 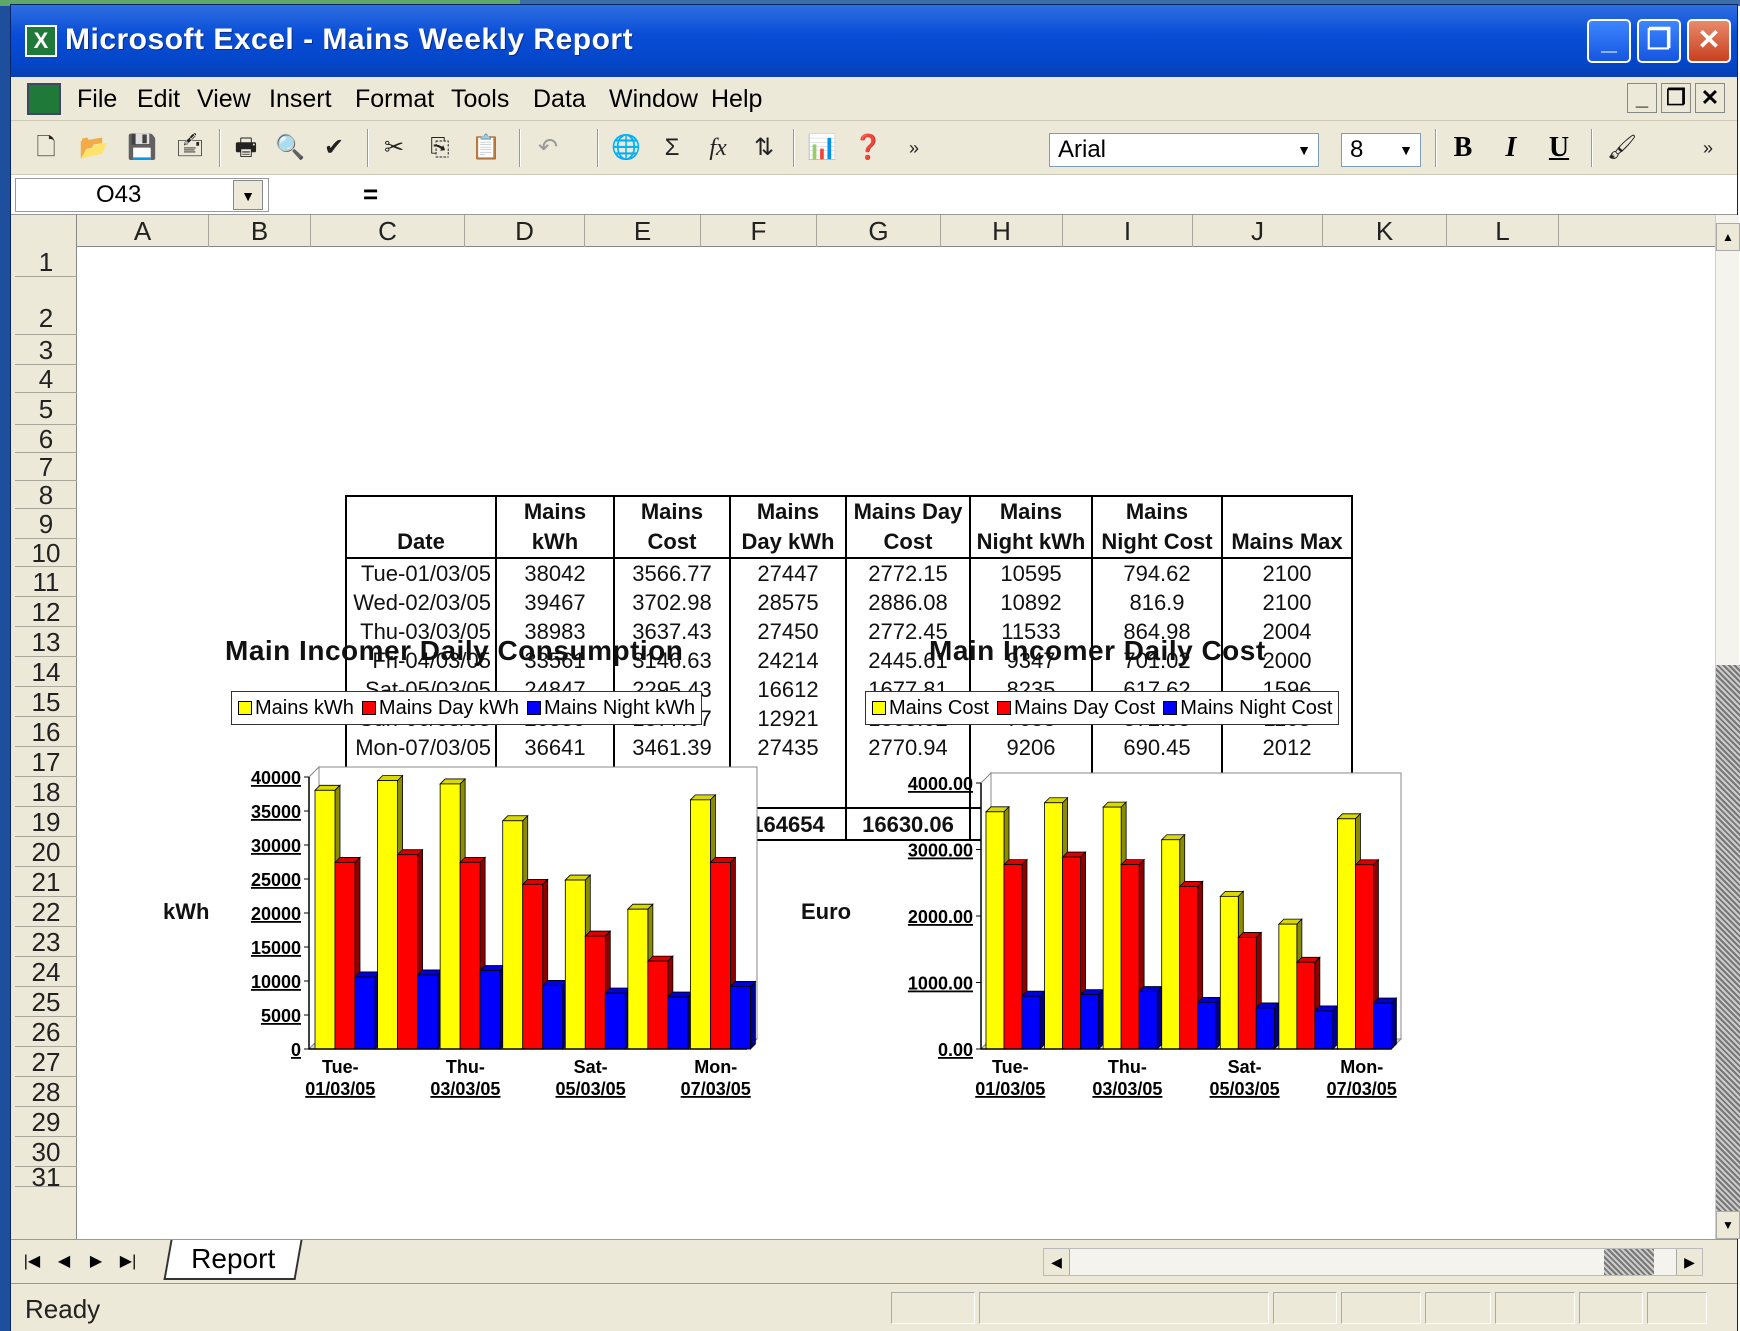 What do you see at coordinates (1385, 231) in the screenshot?
I see `column-header: K` at bounding box center [1385, 231].